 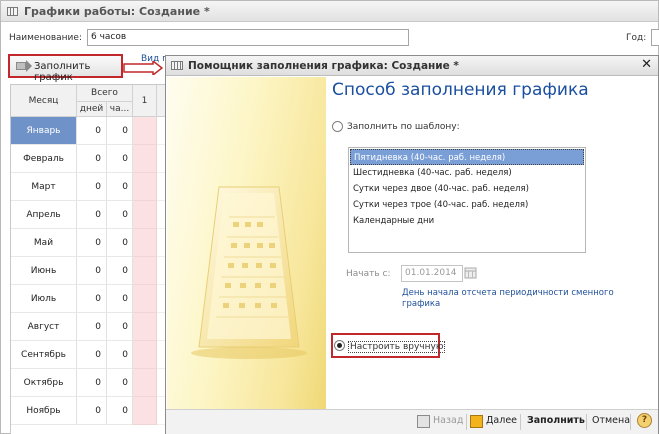 What do you see at coordinates (476, 421) in the screenshot?
I see `next-arrow-icon` at bounding box center [476, 421].